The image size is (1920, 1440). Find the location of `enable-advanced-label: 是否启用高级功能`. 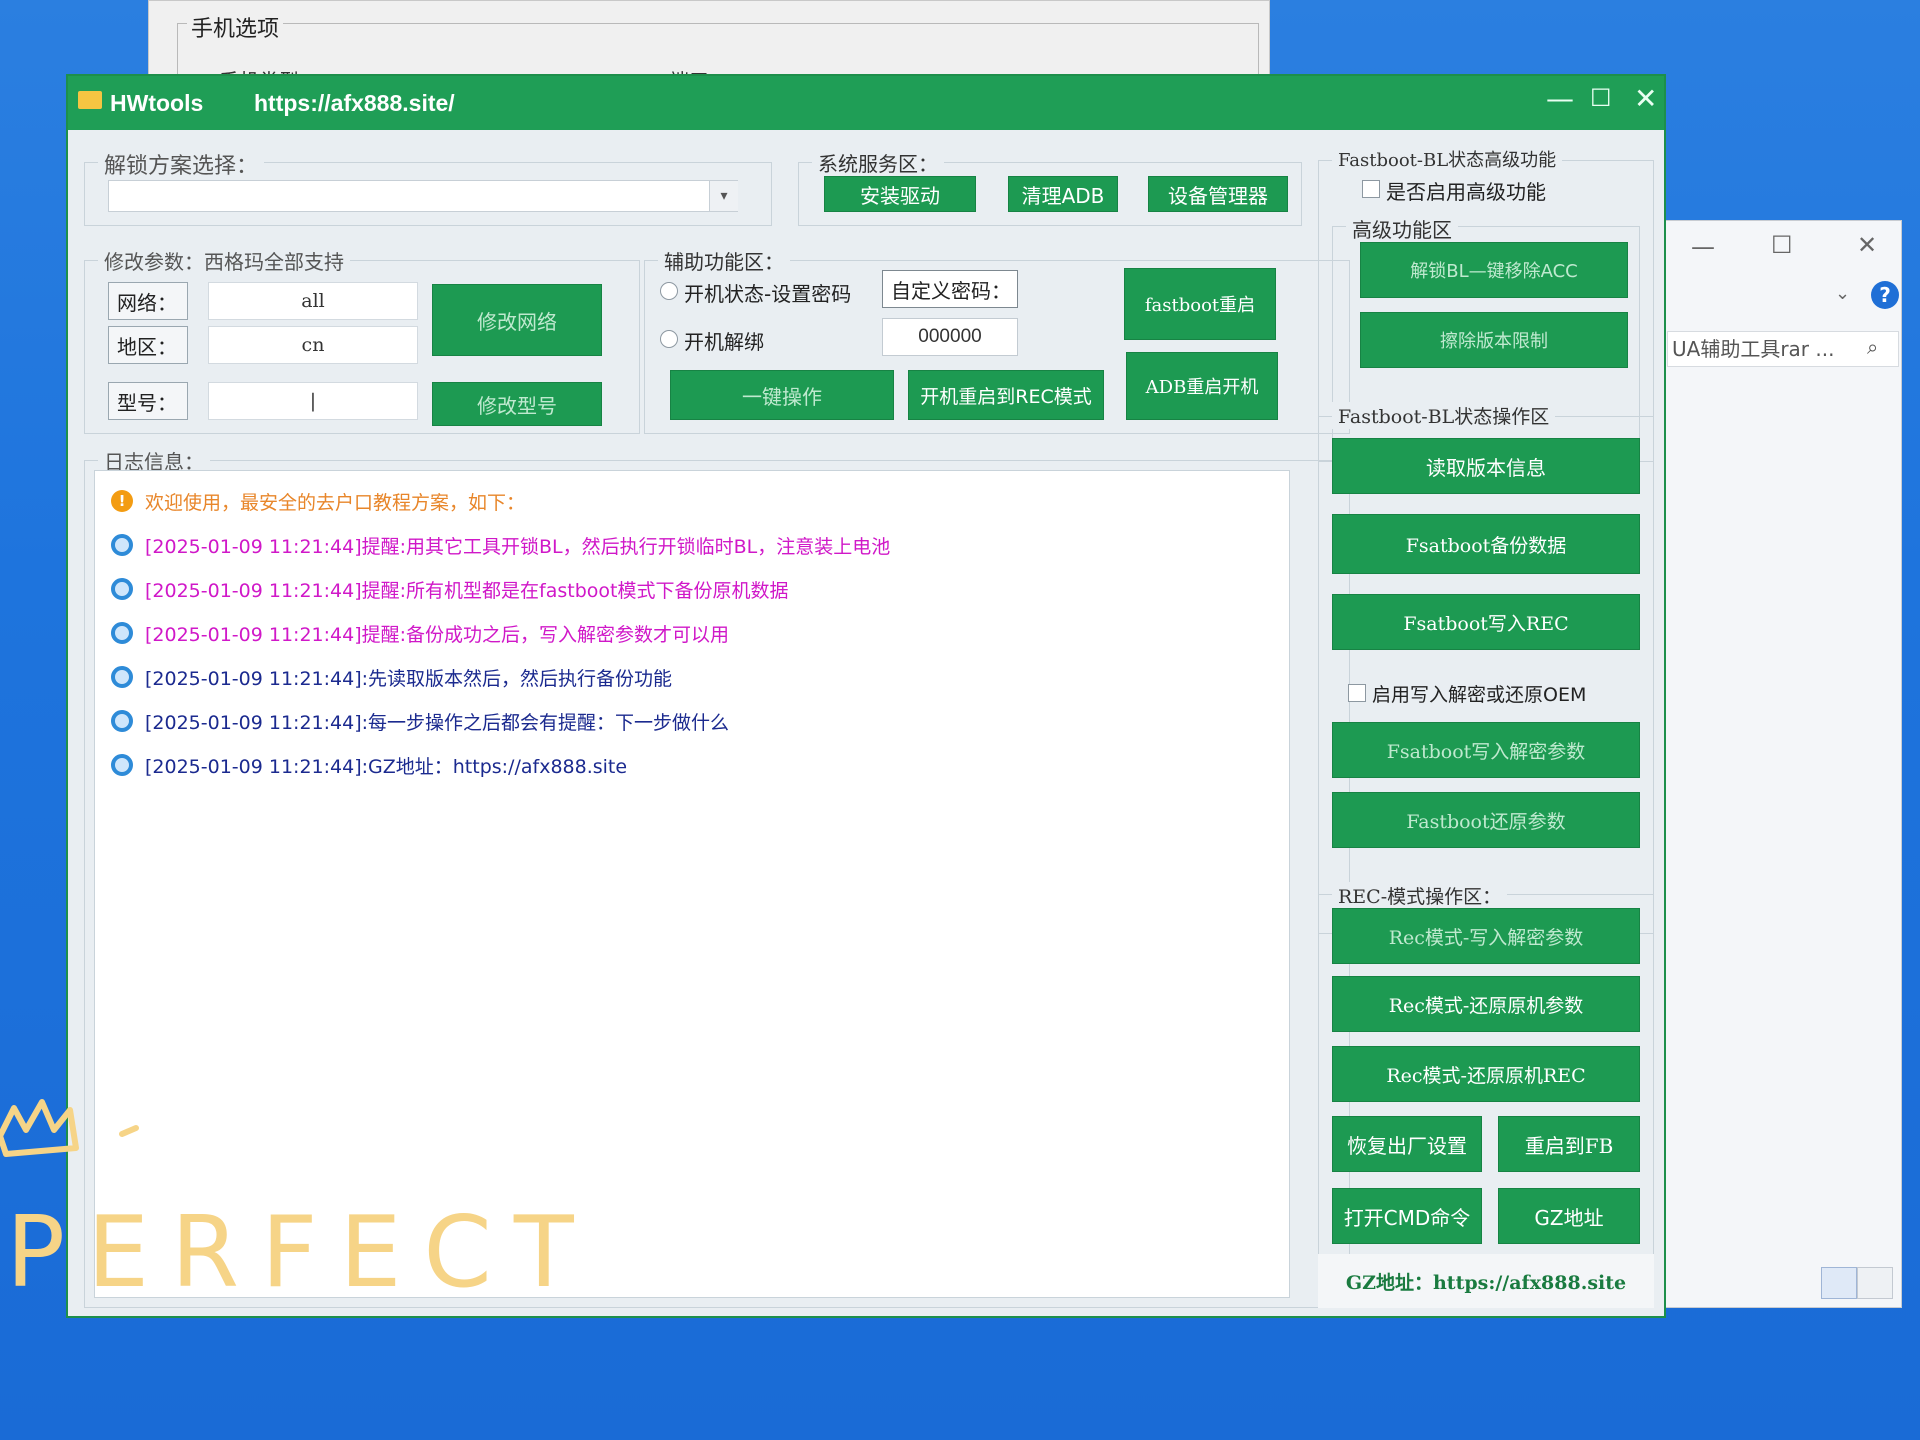

enable-advanced-label: 是否启用高级功能 is located at coordinates (1466, 190).